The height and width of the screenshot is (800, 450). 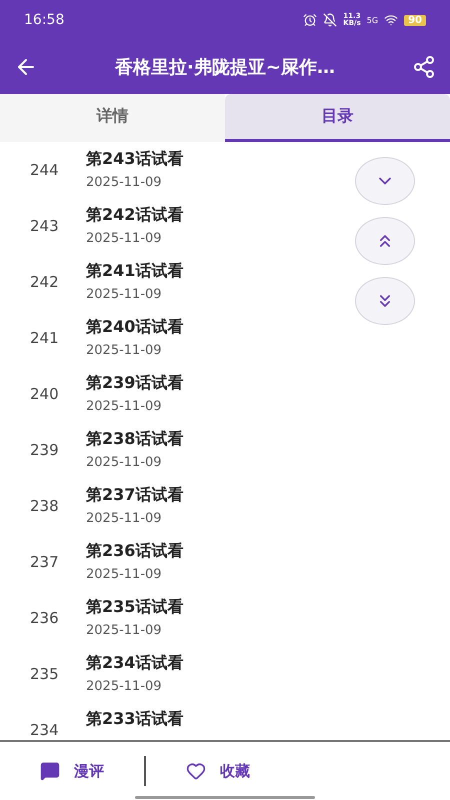 I want to click on chapter-title: 第243话试看, so click(x=135, y=159).